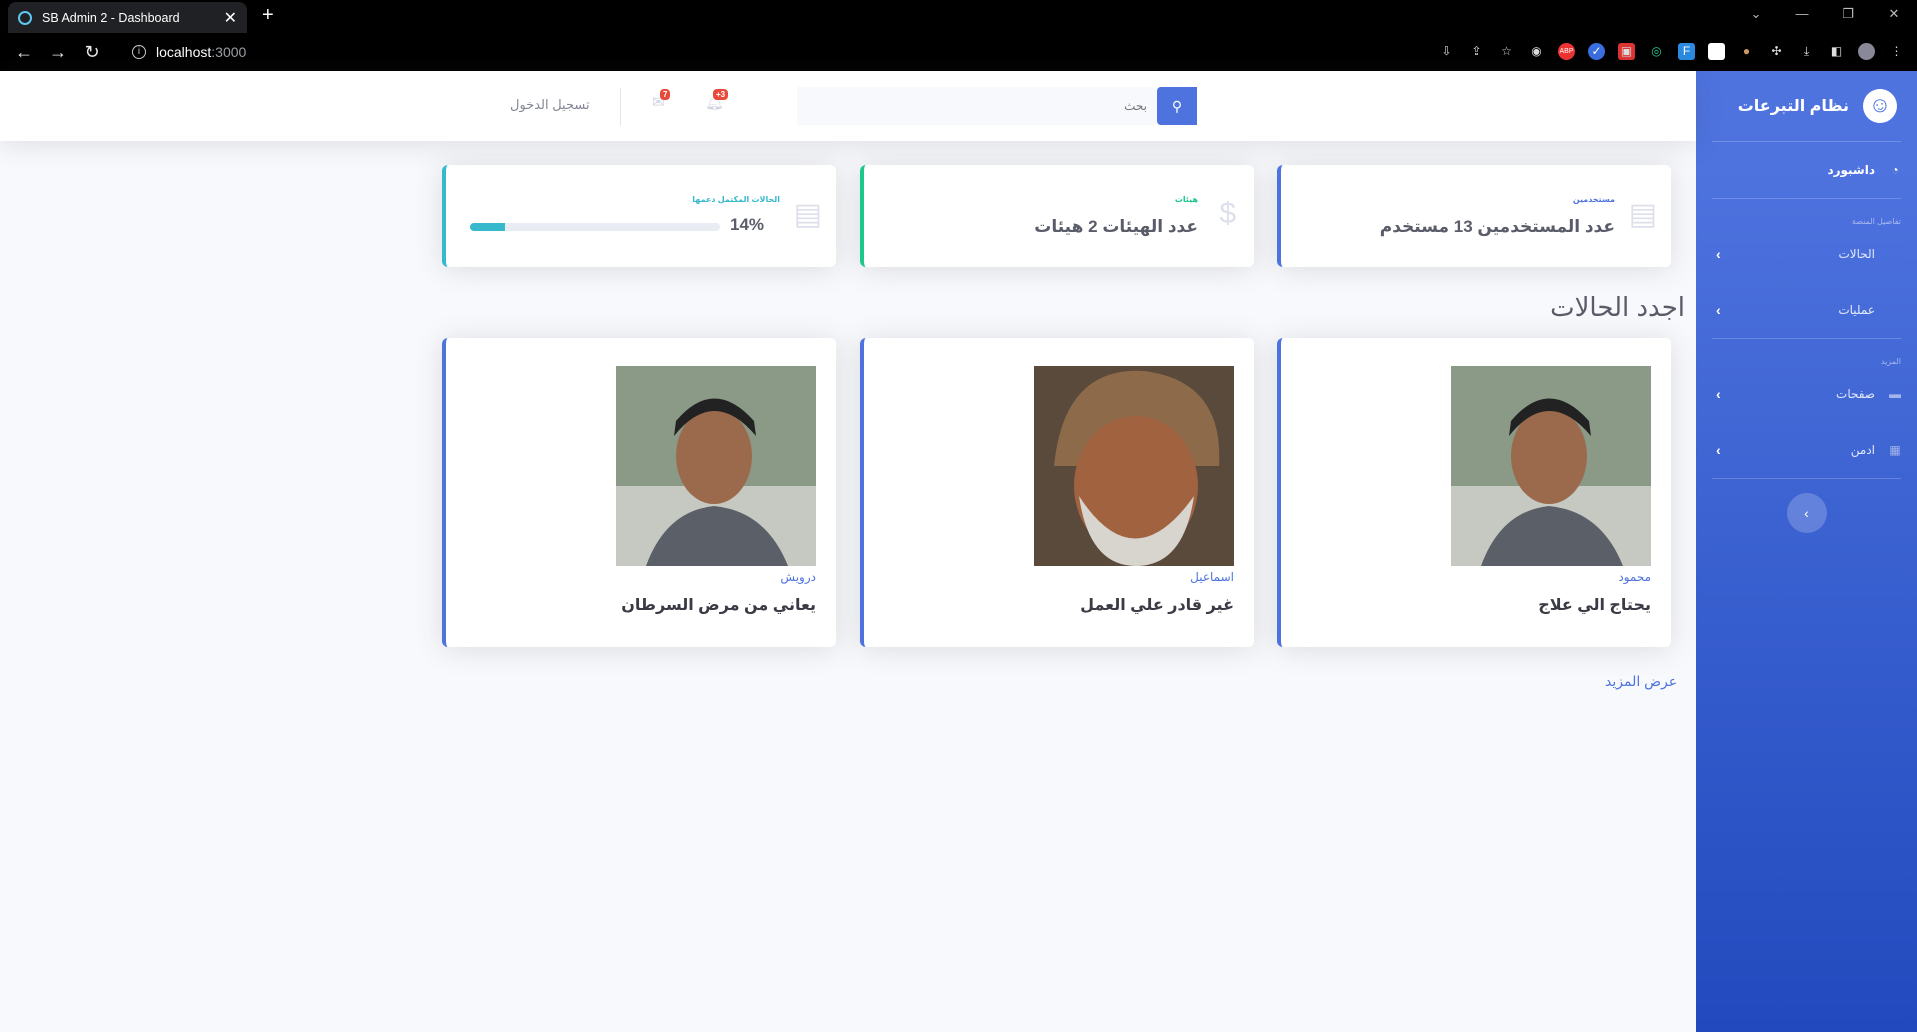 The image size is (1917, 1032). I want to click on stat-card-completed-cases: الحالات المكتمل دعمها 14% ▤, so click(639, 216).